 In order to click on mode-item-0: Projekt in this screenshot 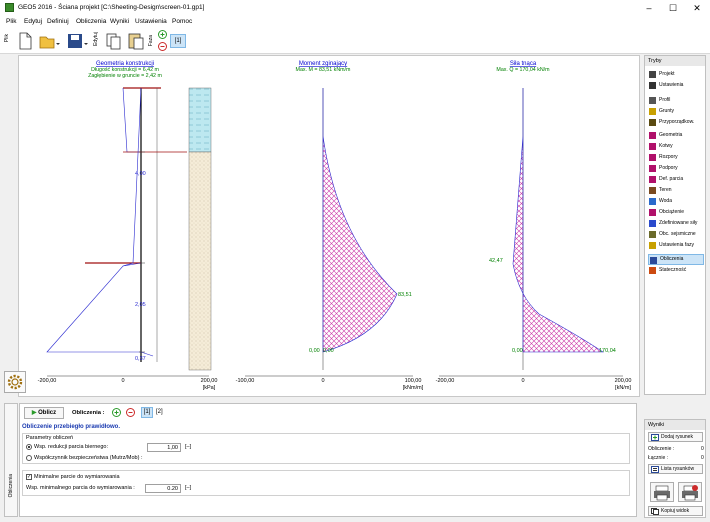, I will do `click(676, 74)`.